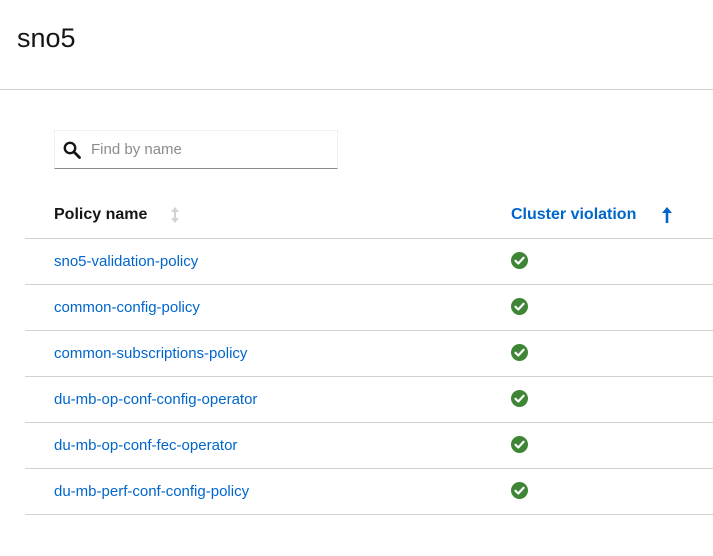  I want to click on search-icon, so click(72, 150).